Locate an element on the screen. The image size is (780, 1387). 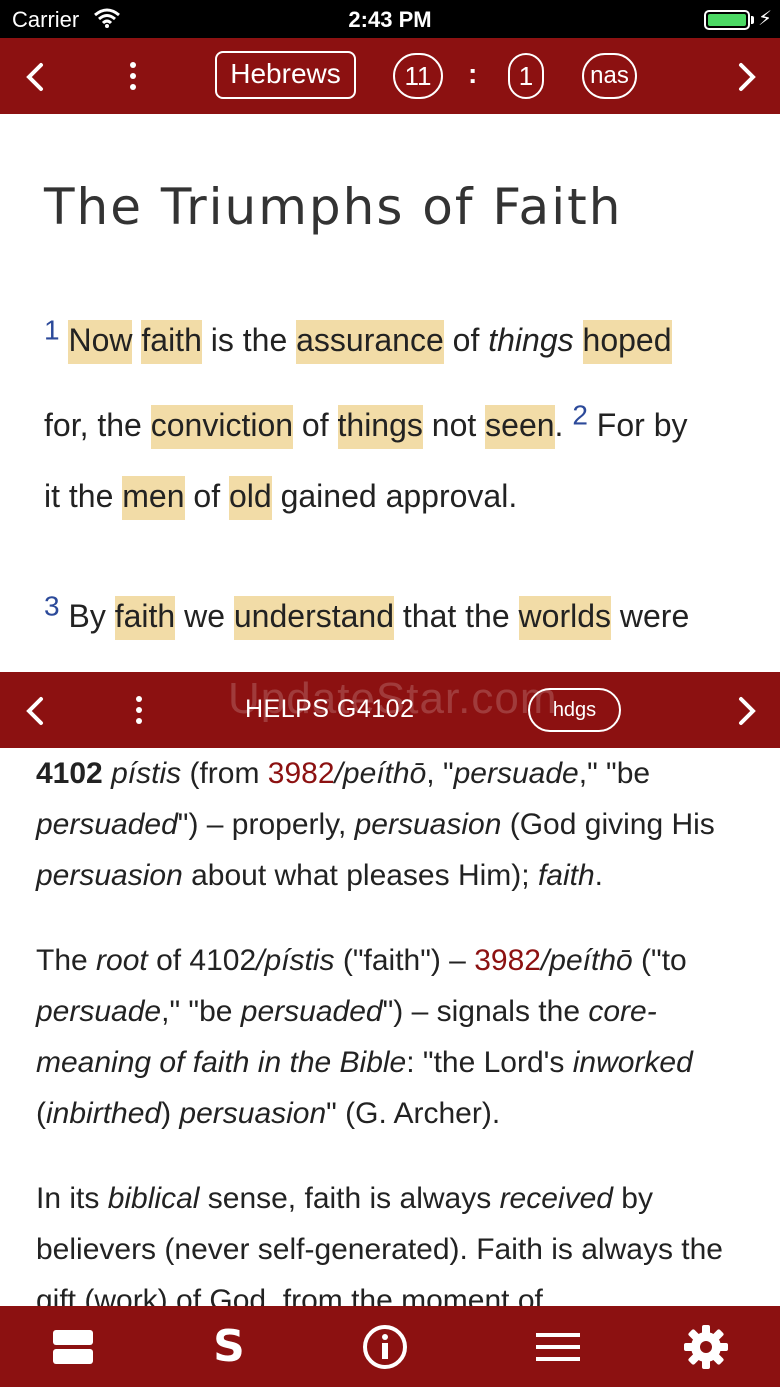
word-men: men is located at coordinates (153, 498).